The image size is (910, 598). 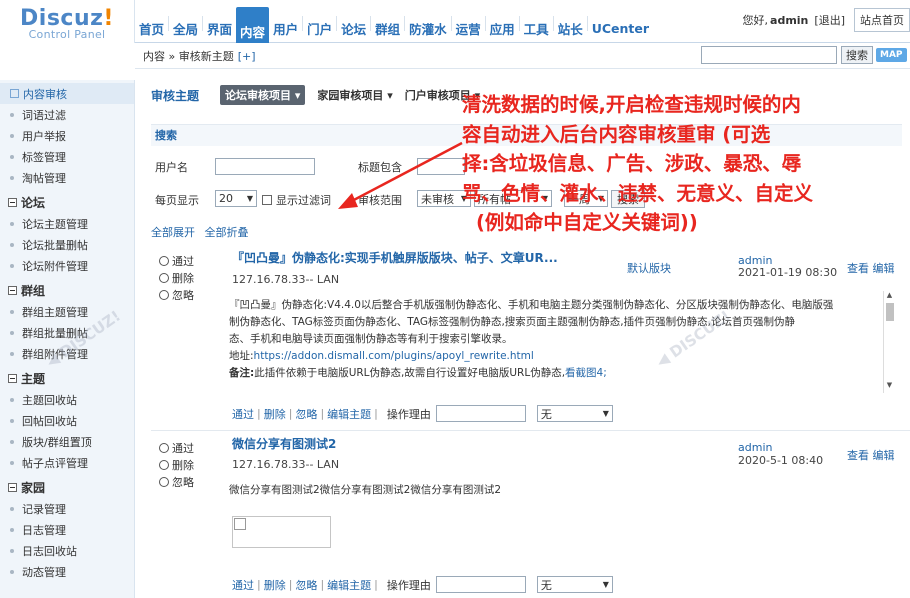 I want to click on logo: Discuz! Control Panel, so click(x=67, y=21).